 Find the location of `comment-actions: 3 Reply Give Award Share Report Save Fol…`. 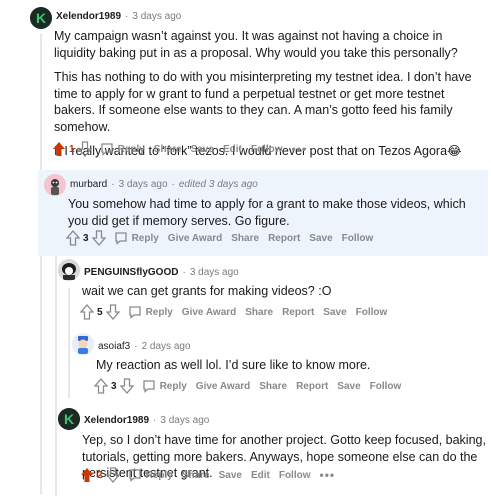

comment-actions: 3 Reply Give Award Share Report Save Fol… is located at coordinates (224, 238).